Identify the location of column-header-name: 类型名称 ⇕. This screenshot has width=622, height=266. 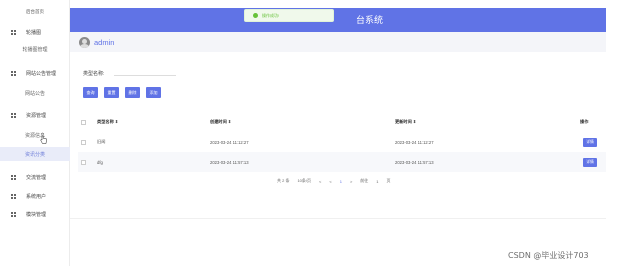
(107, 122).